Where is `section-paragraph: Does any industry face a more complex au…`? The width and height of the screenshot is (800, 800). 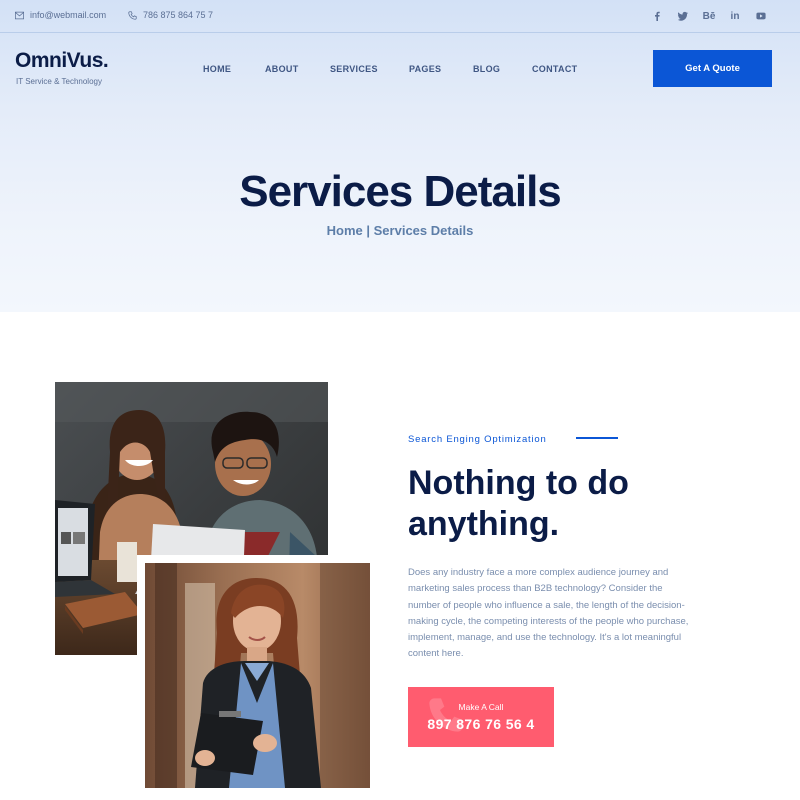 section-paragraph: Does any industry face a more complex au… is located at coordinates (548, 613).